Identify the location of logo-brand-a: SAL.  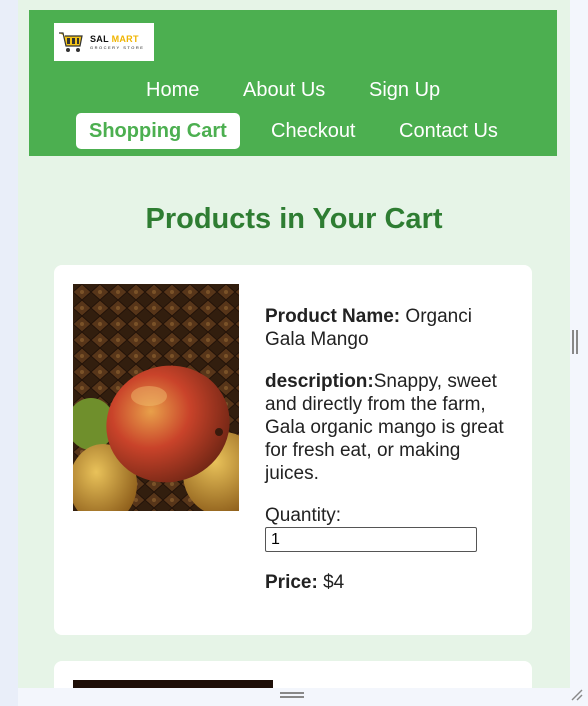
(99, 38).